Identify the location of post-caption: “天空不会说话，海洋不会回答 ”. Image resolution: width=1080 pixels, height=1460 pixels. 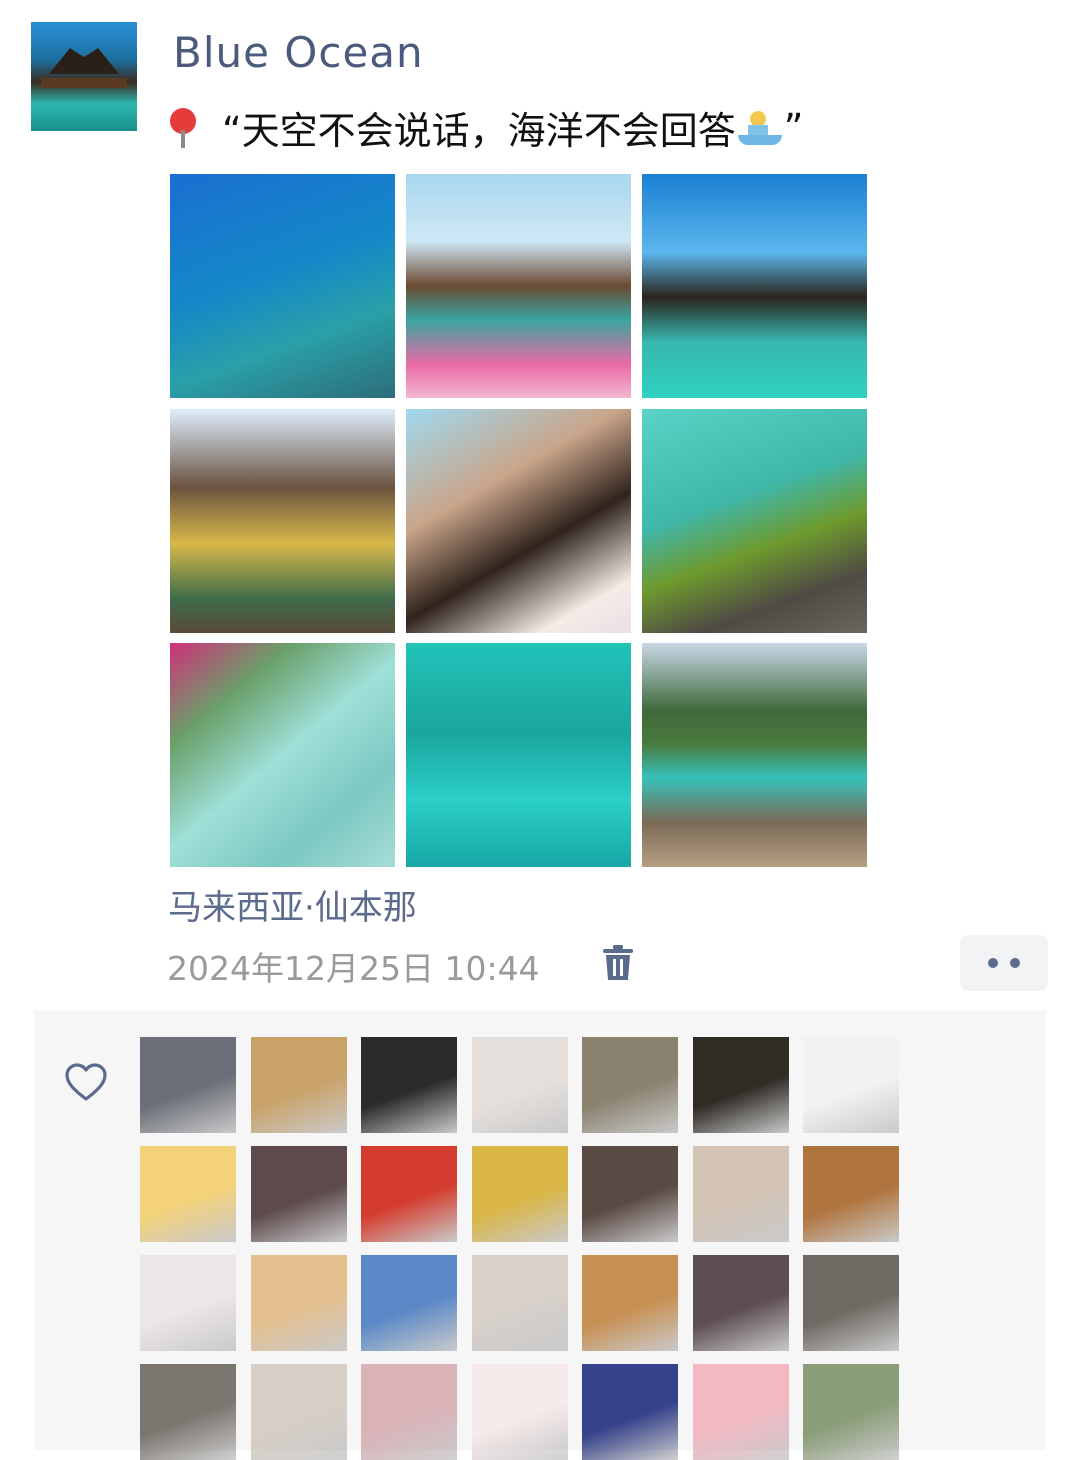
(484, 127).